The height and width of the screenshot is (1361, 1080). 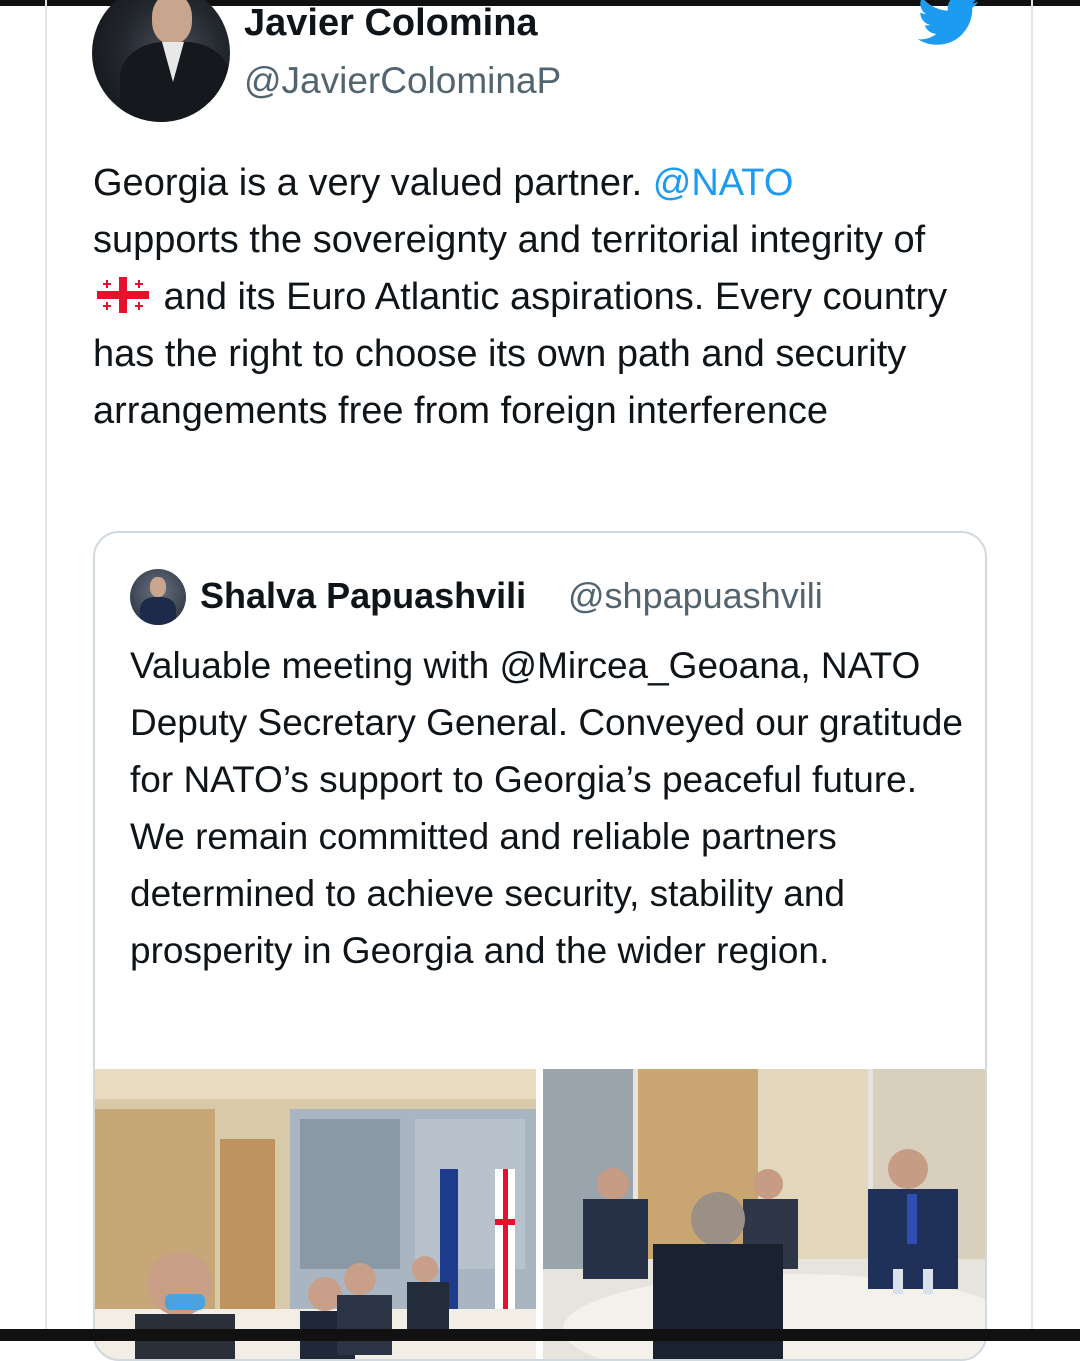 What do you see at coordinates (695, 596) in the screenshot?
I see `quoted-author-handle: @shpapuashvili` at bounding box center [695, 596].